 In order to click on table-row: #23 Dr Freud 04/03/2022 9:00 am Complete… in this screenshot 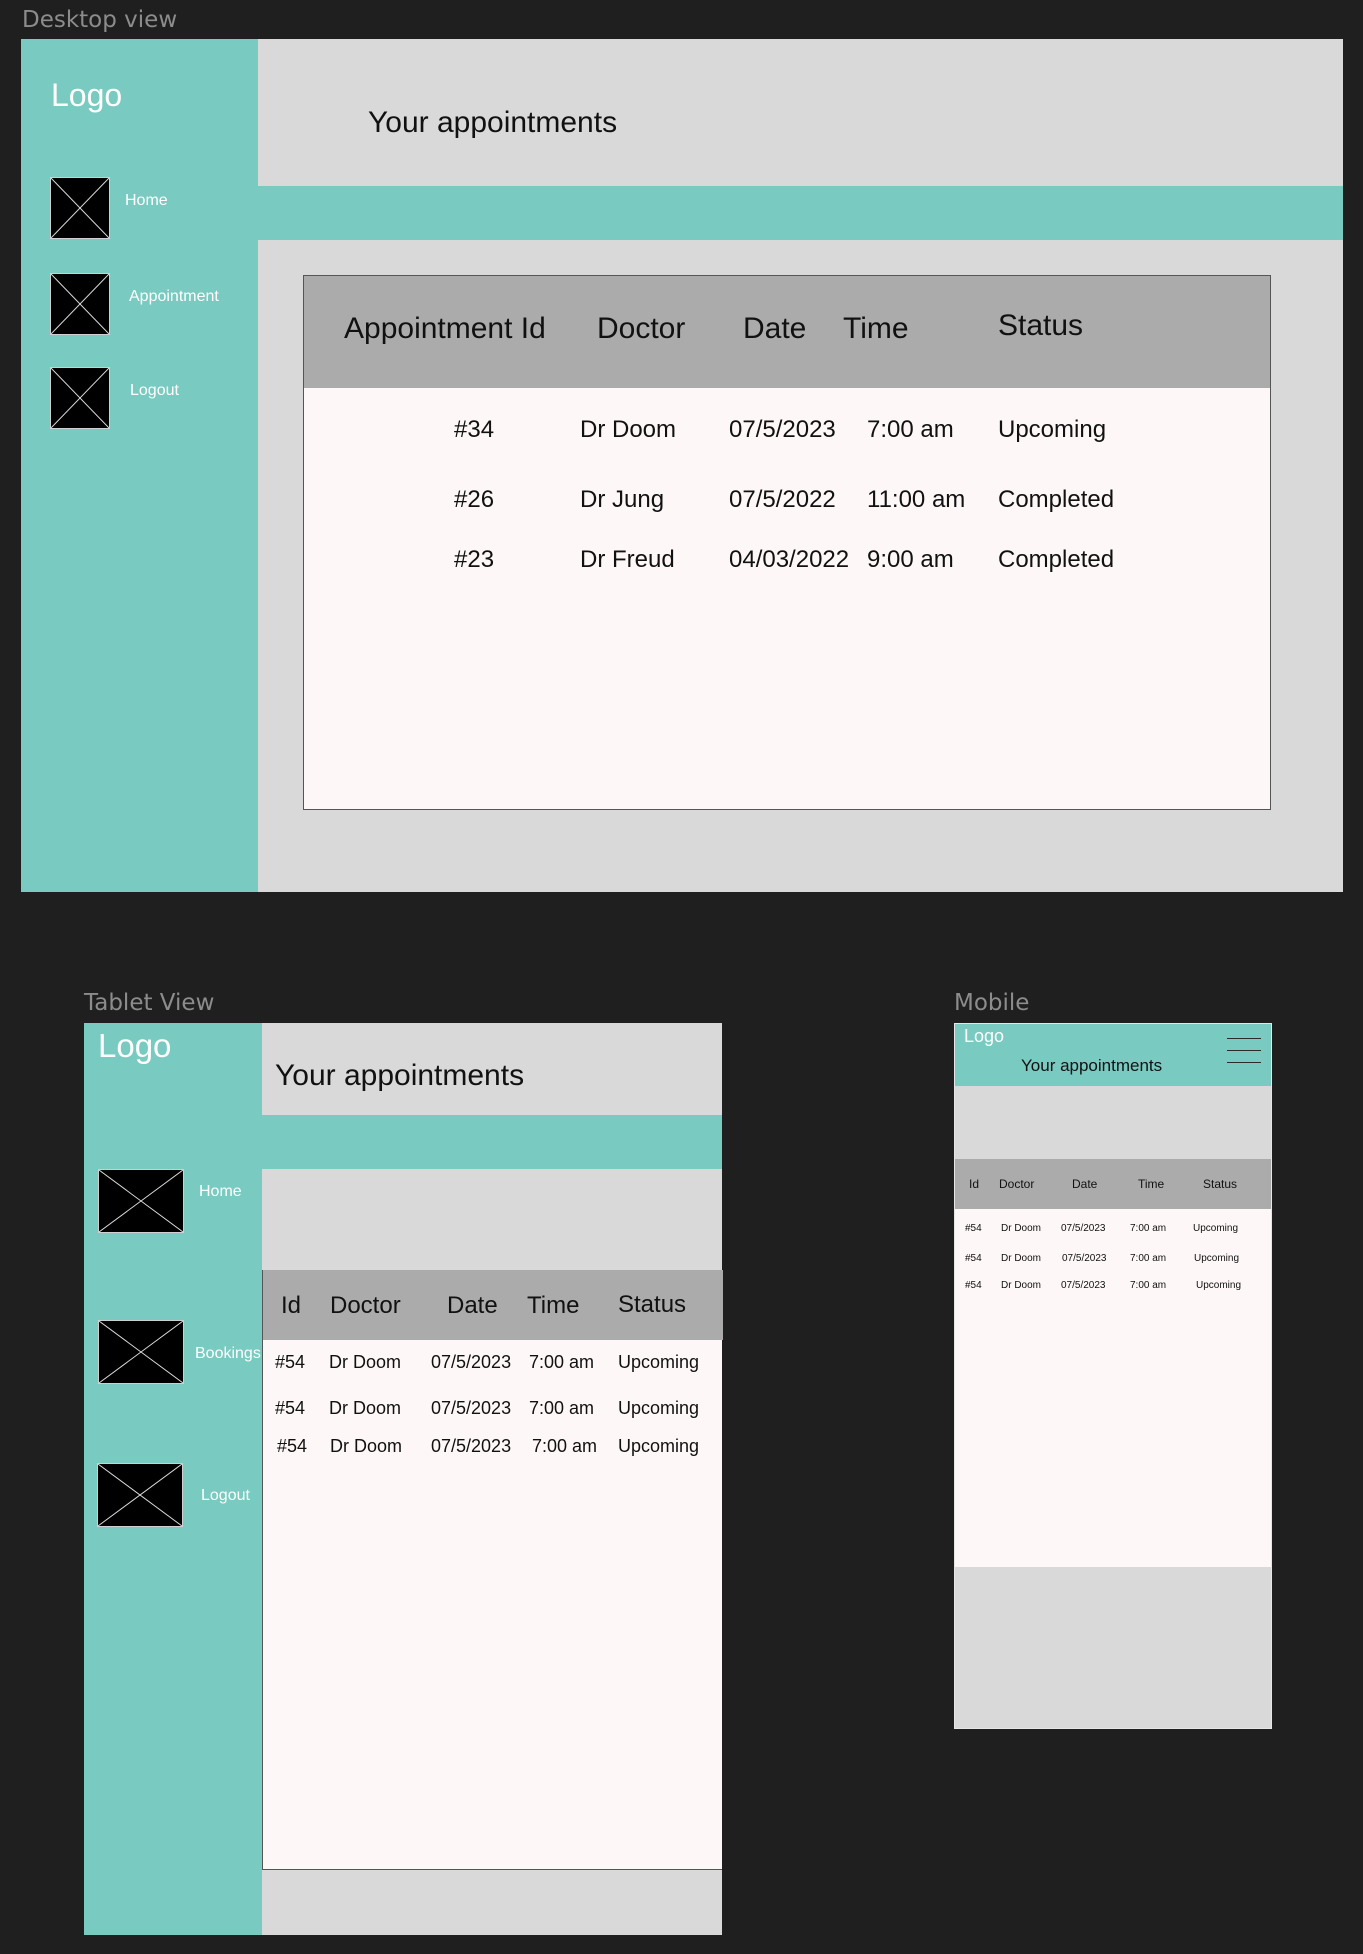, I will do `click(787, 566)`.